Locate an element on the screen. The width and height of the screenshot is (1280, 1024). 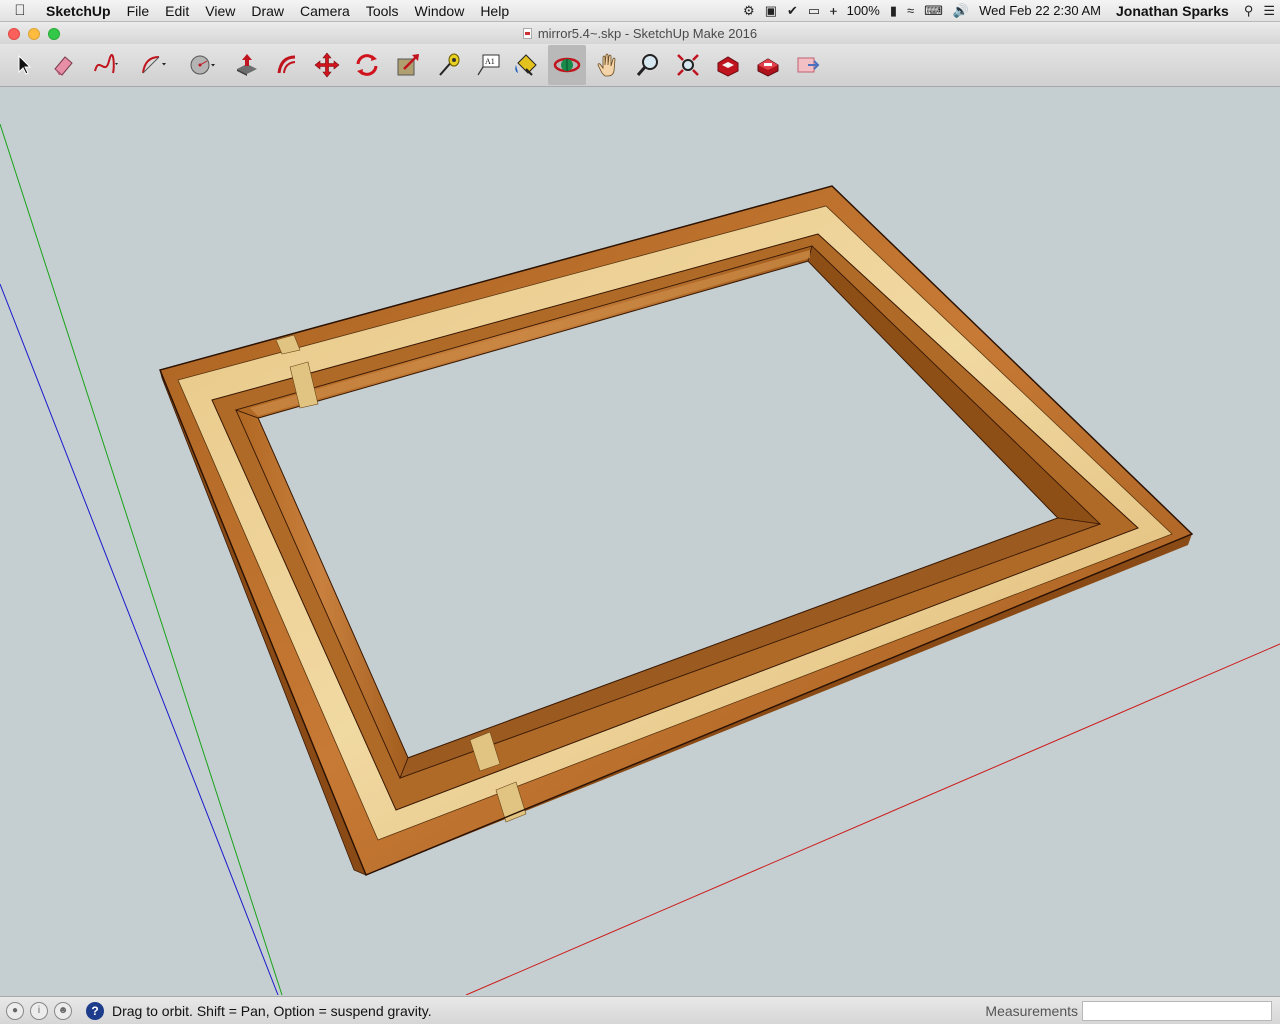
spotlight-search-icon: ⚲ is located at coordinates (1249, 11).